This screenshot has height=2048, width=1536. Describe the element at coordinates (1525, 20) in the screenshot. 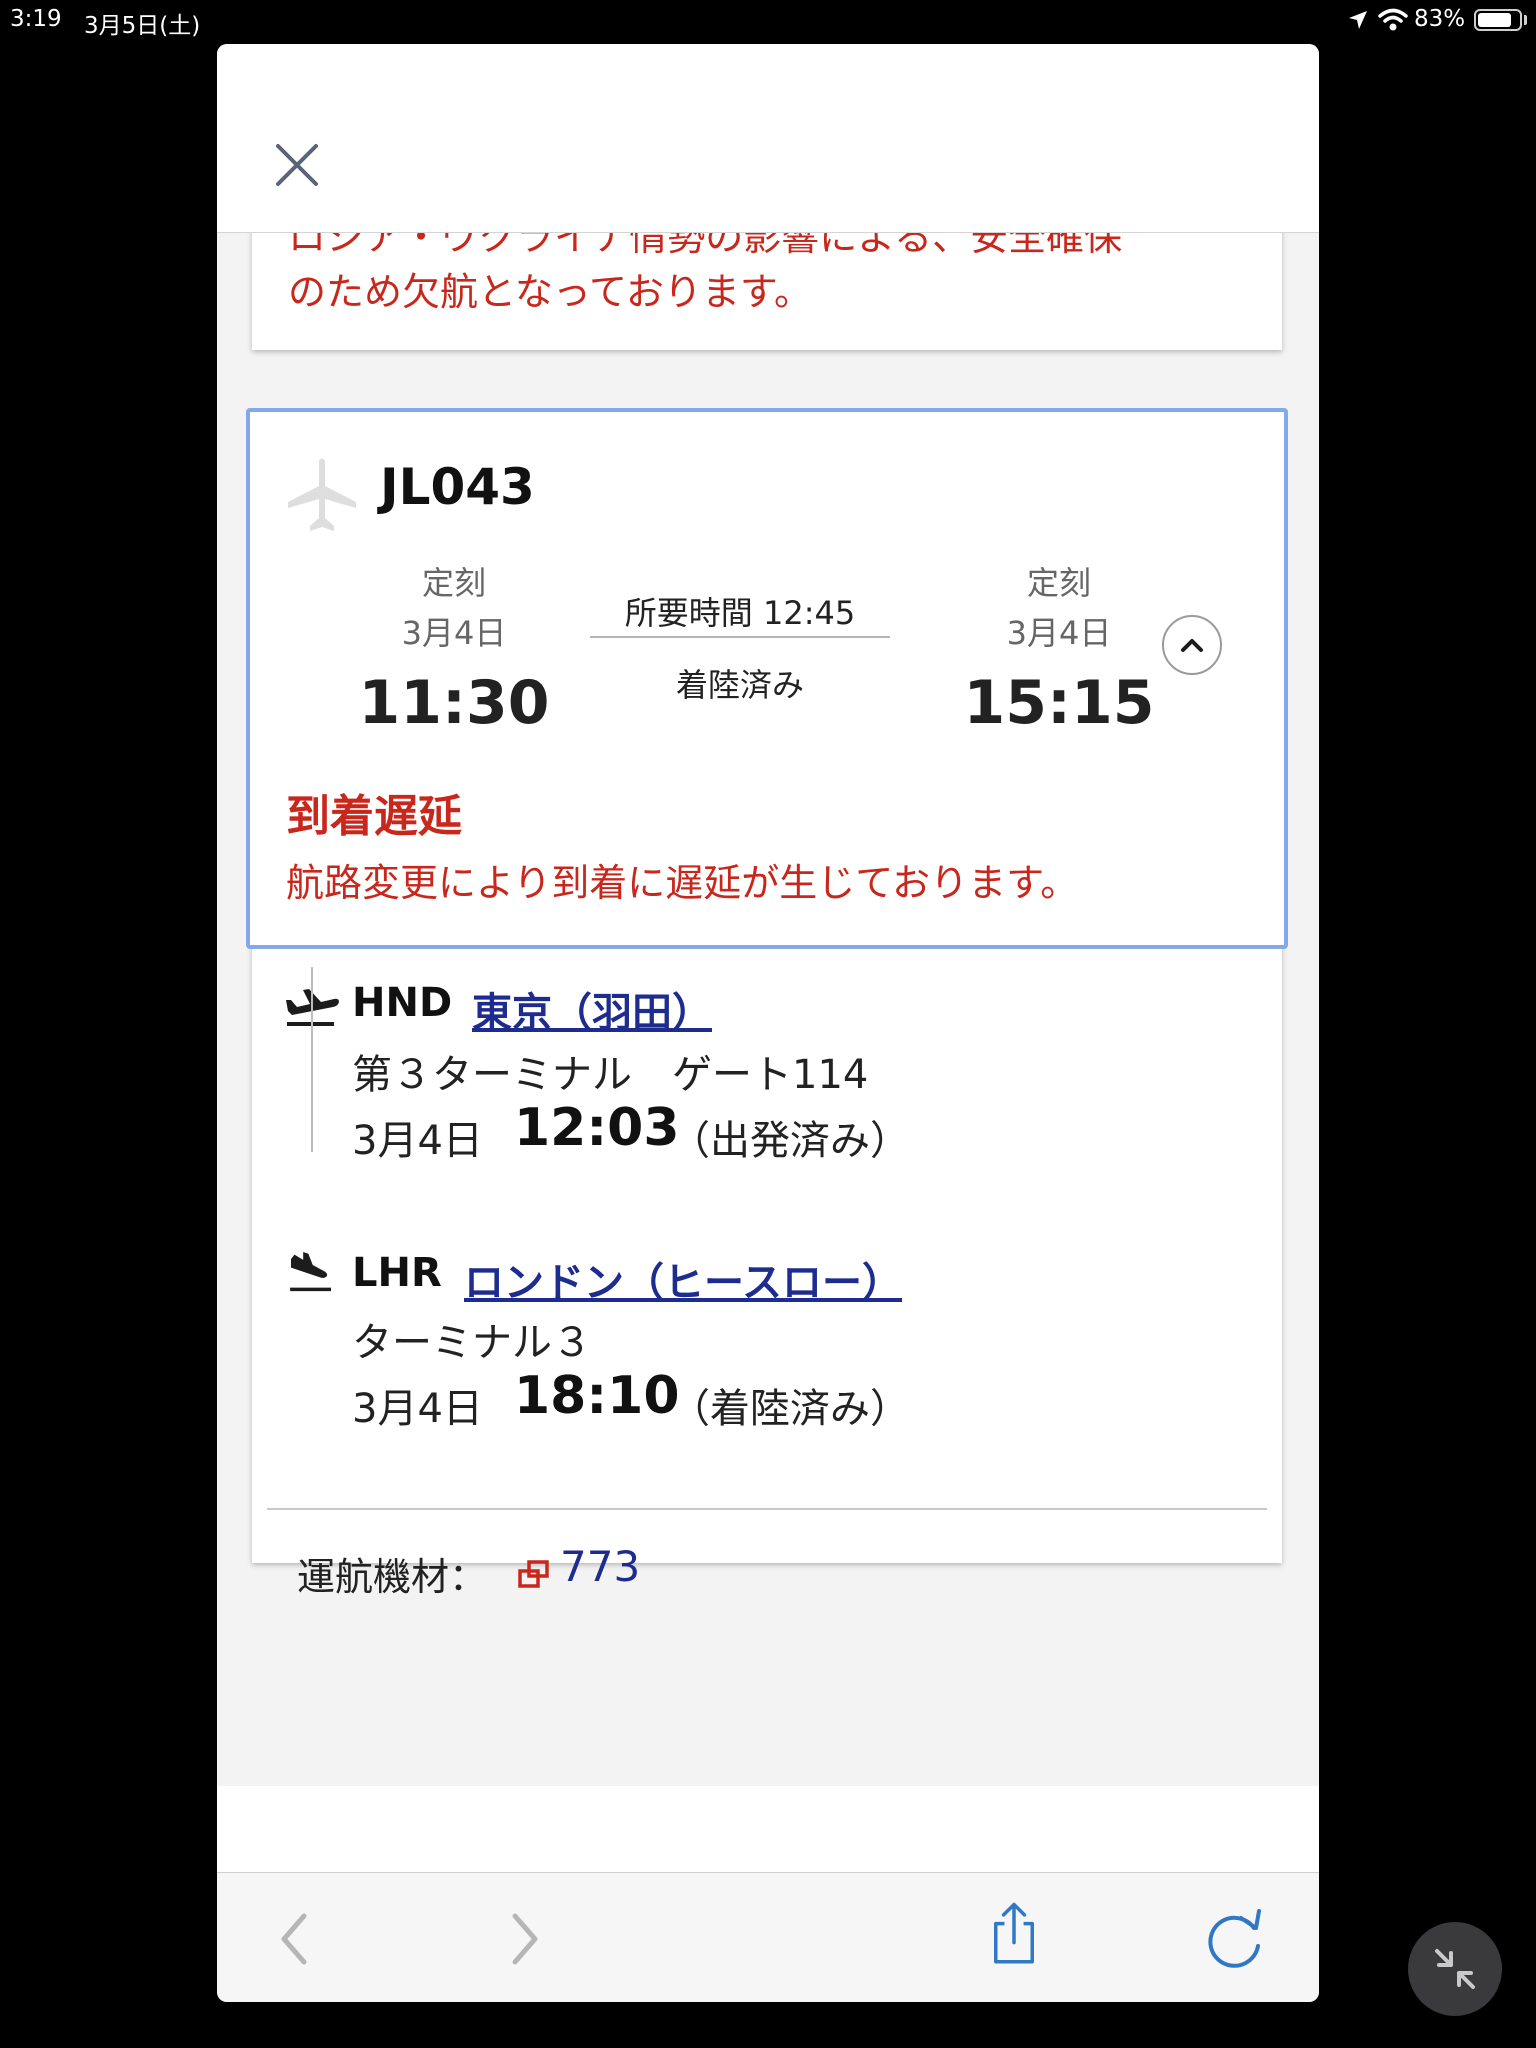

I see `battery-cap` at that location.